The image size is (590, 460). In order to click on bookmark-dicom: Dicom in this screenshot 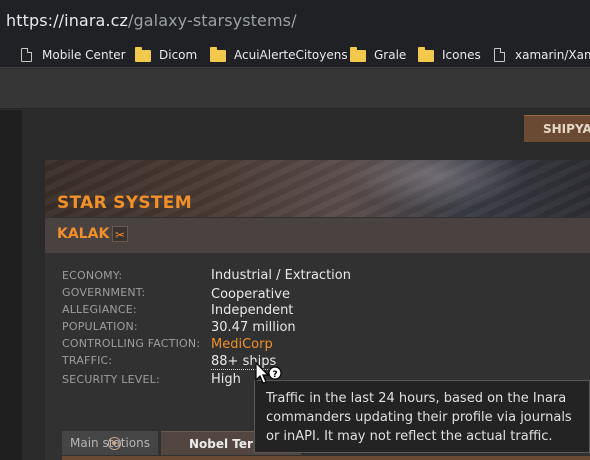, I will do `click(166, 55)`.